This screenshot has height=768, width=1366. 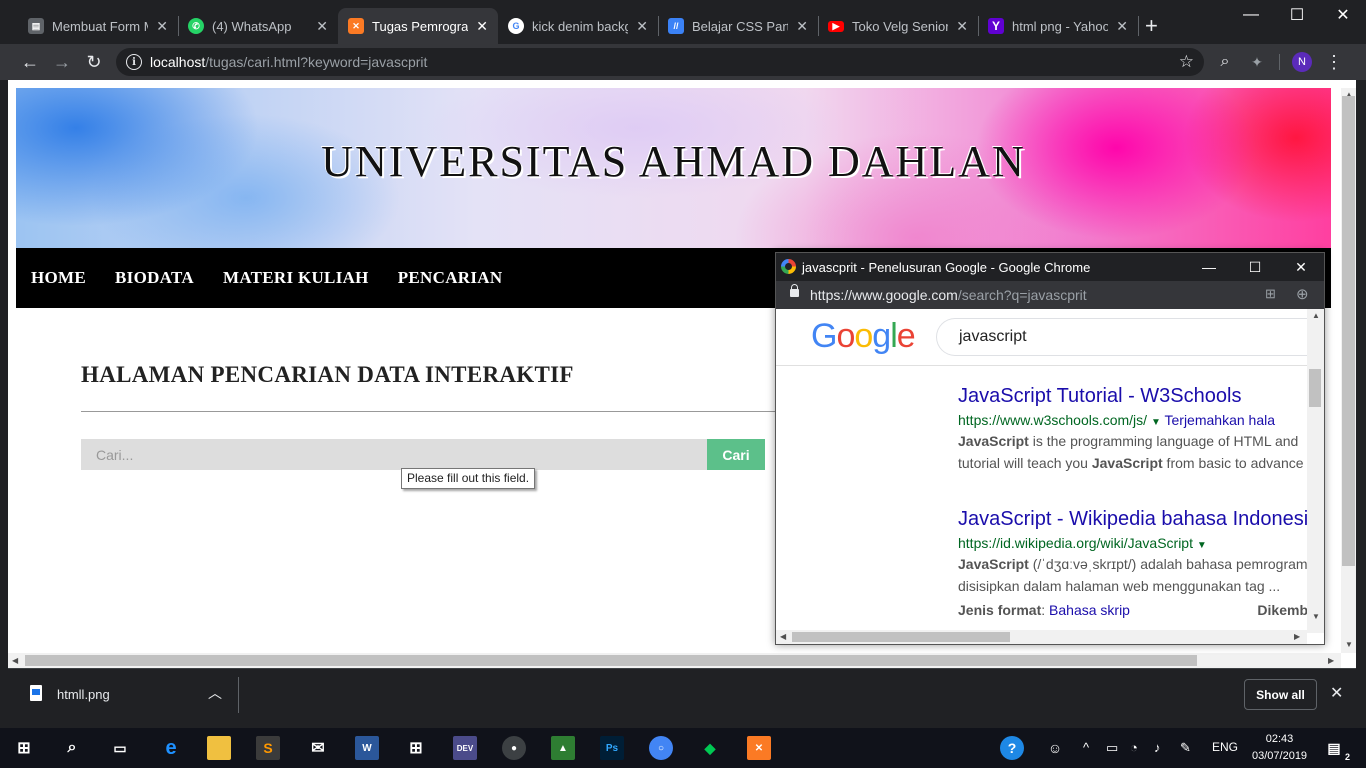 I want to click on tab-html-png-yahoo: Y html png - Yahoo ✕, so click(x=1058, y=26).